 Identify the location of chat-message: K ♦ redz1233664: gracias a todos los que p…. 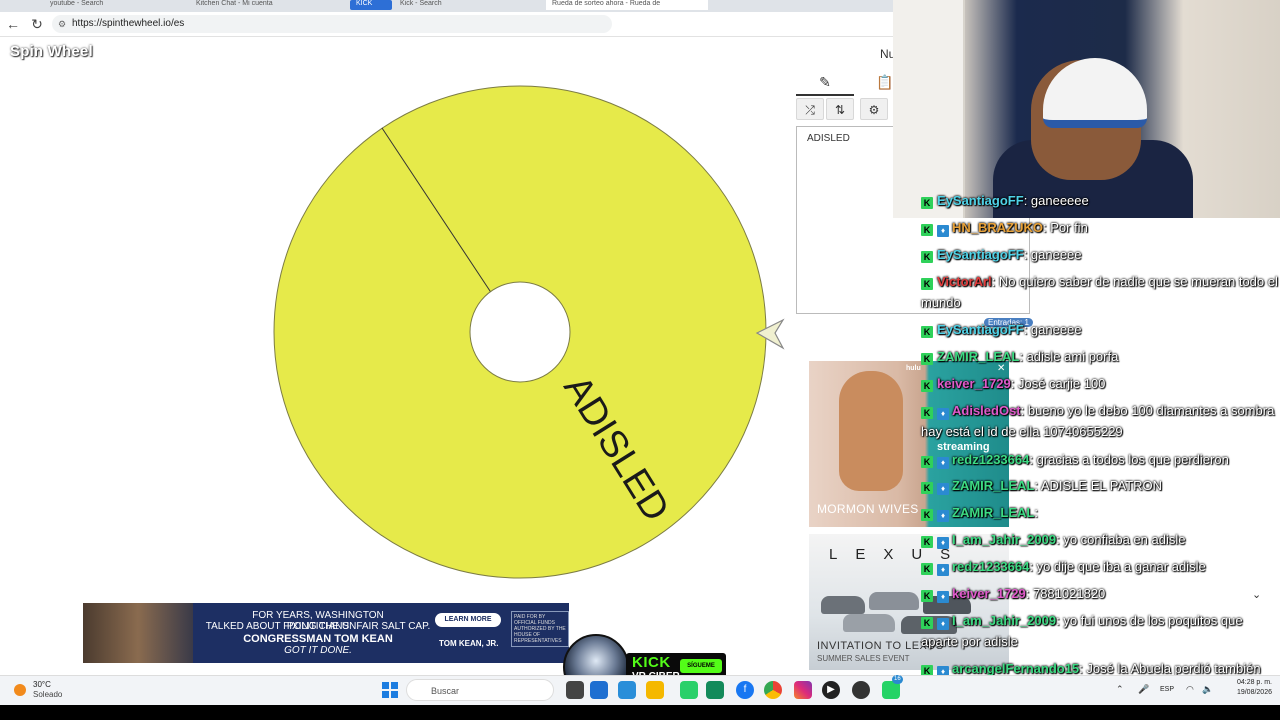
(1100, 459).